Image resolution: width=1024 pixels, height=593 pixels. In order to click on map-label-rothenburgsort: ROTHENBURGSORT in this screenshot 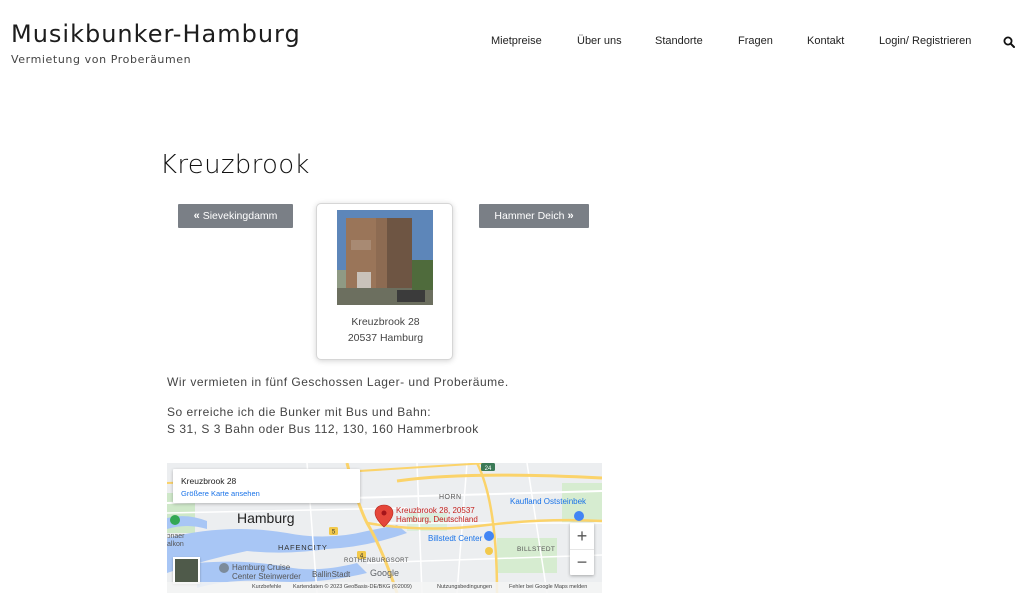, I will do `click(376, 561)`.